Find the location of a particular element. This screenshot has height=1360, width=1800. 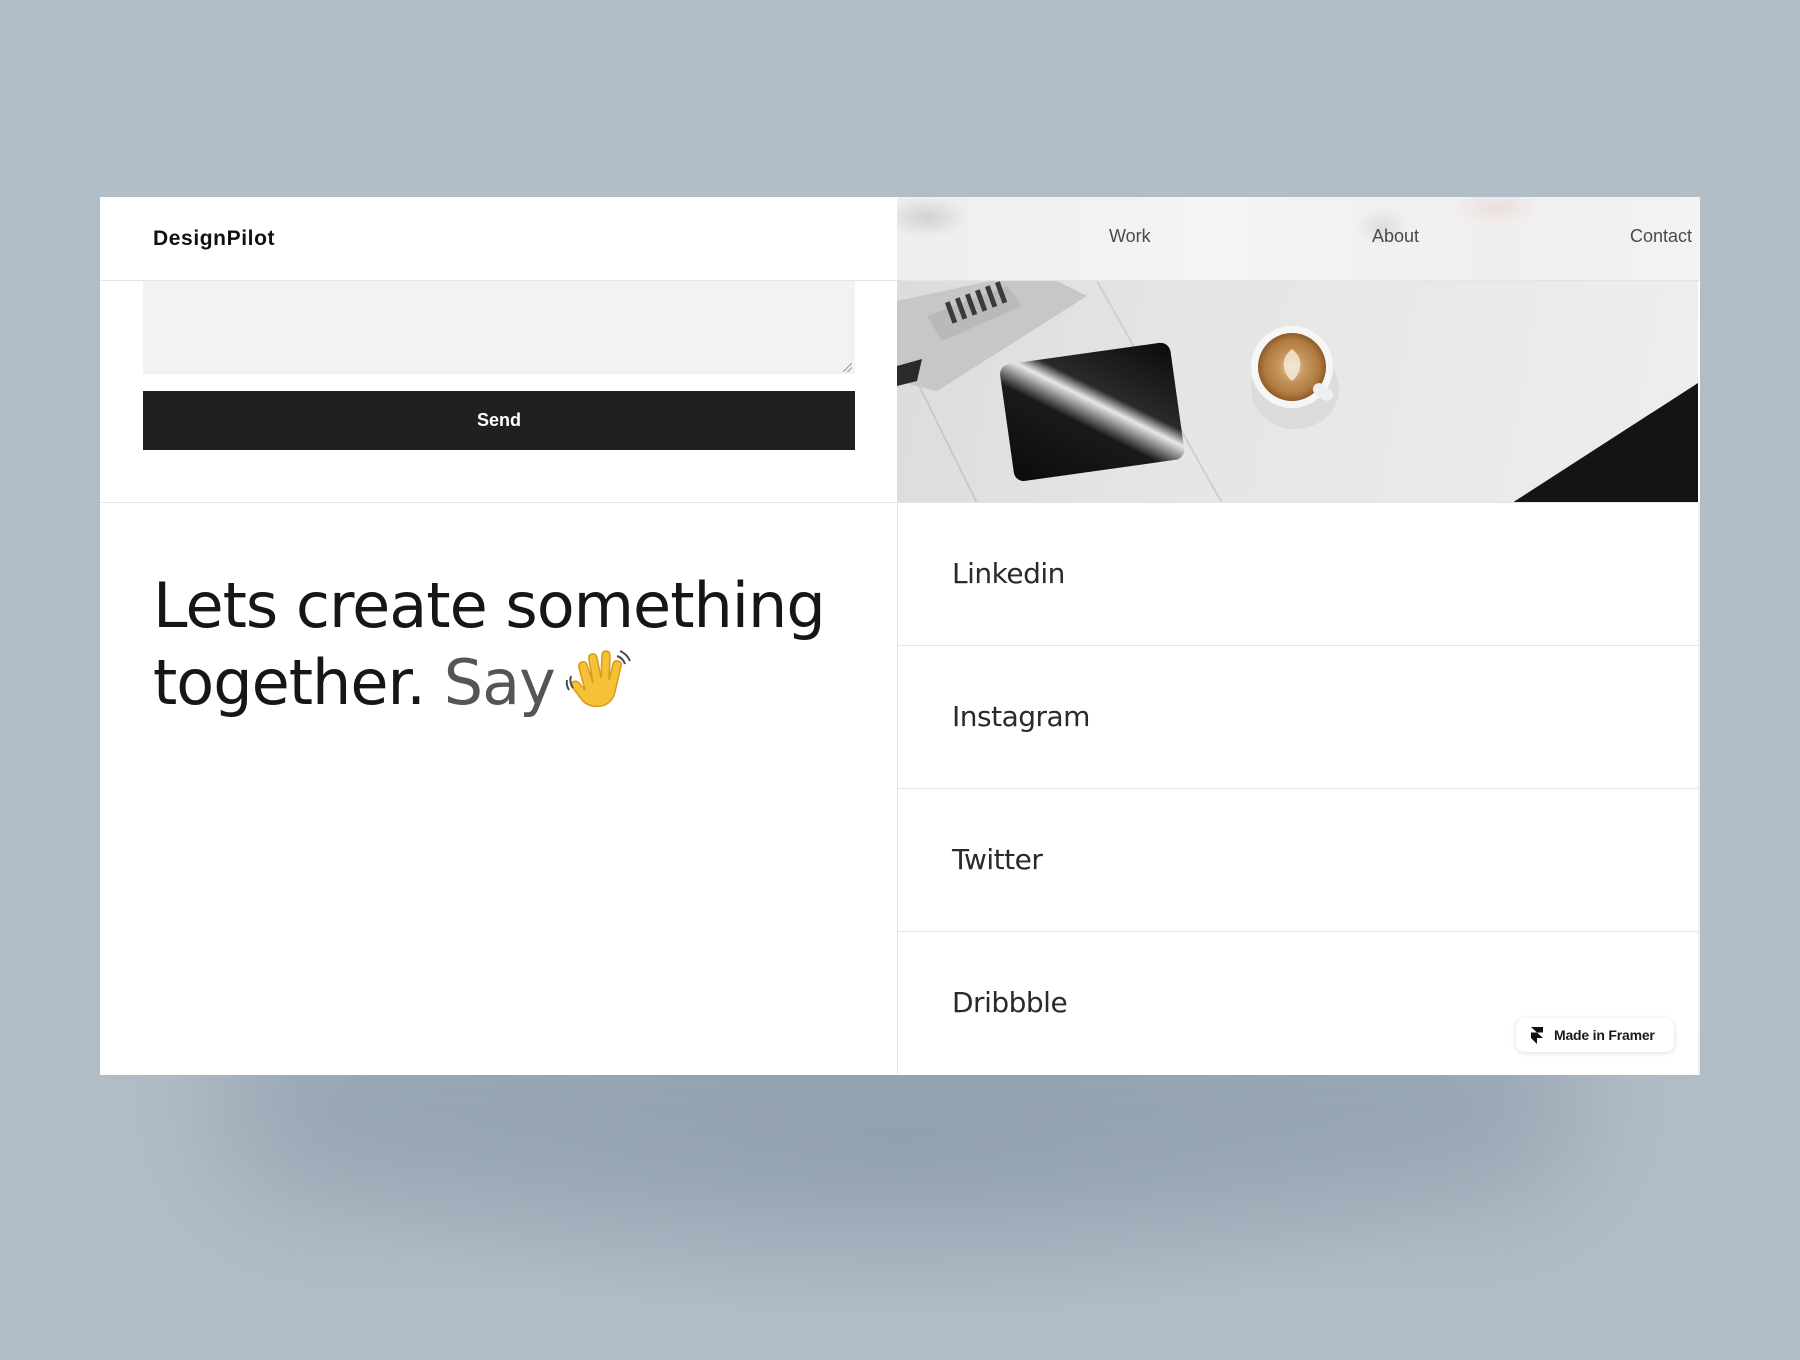

framer-logo-icon is located at coordinates (1537, 1038).